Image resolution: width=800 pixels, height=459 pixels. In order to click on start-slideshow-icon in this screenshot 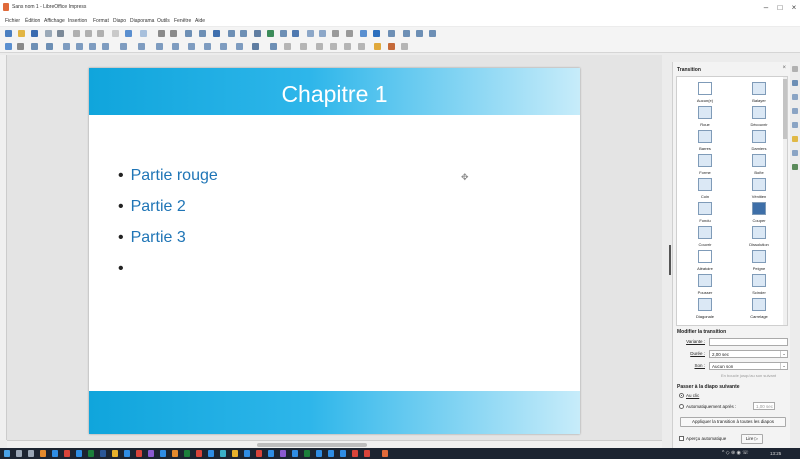, I will do `click(216, 33)`.